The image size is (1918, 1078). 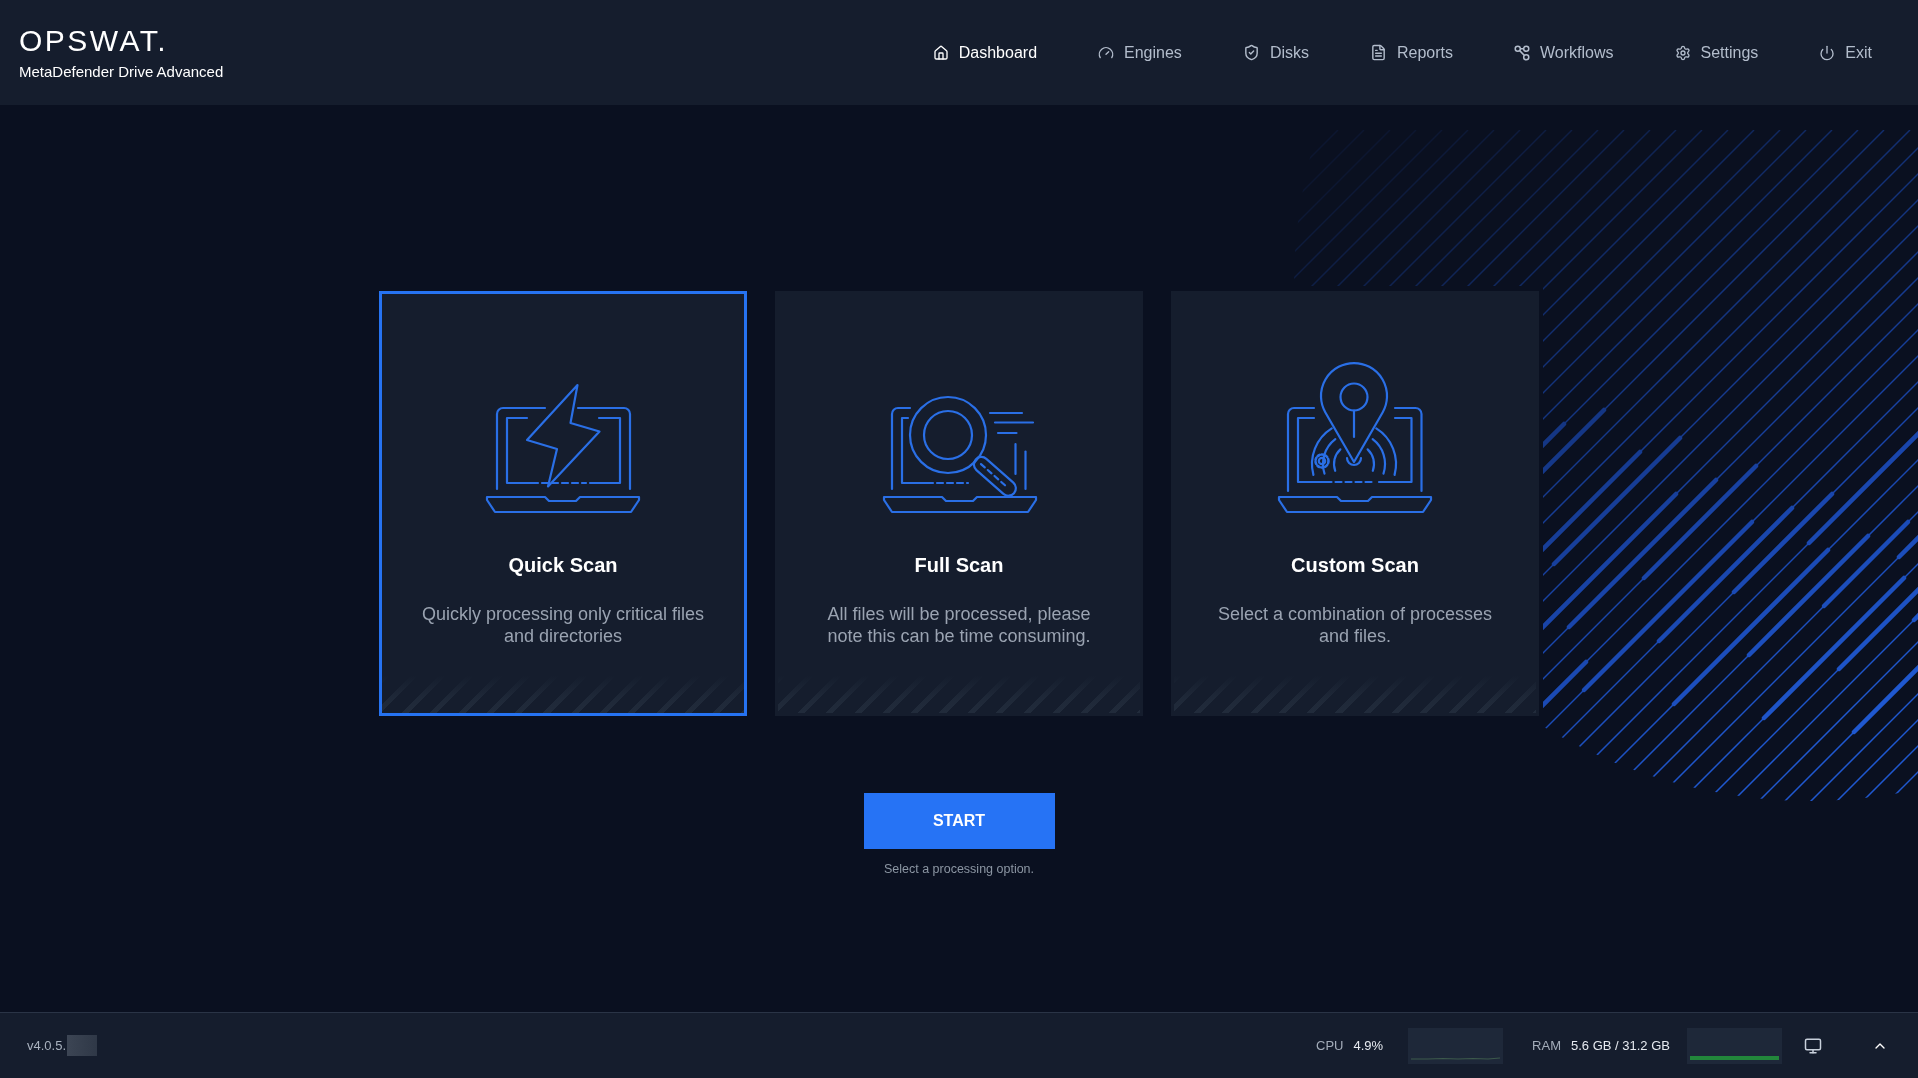 I want to click on ram-label: RAM, so click(x=1546, y=1045).